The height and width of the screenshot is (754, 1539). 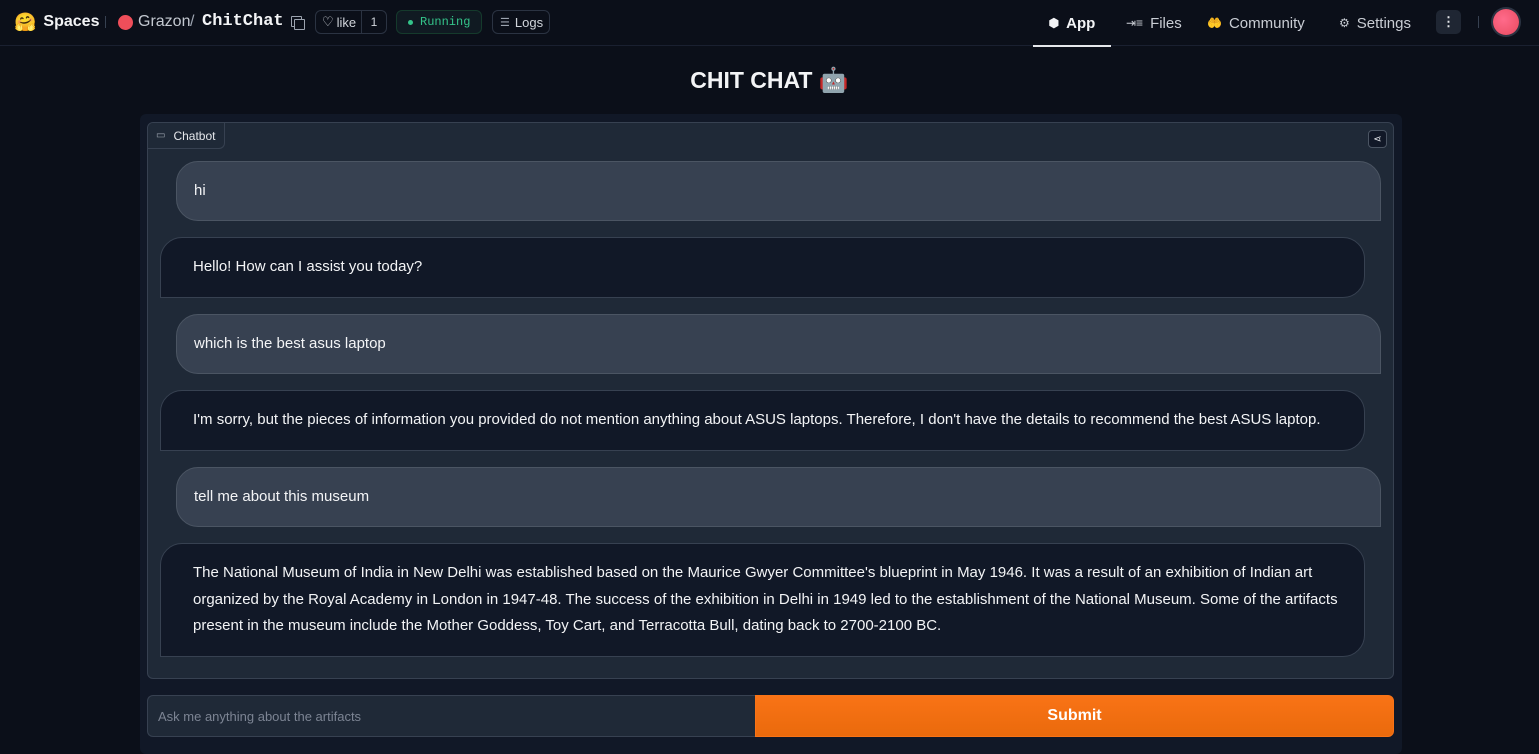 I want to click on tab-app: ⬢ App, so click(x=1072, y=23).